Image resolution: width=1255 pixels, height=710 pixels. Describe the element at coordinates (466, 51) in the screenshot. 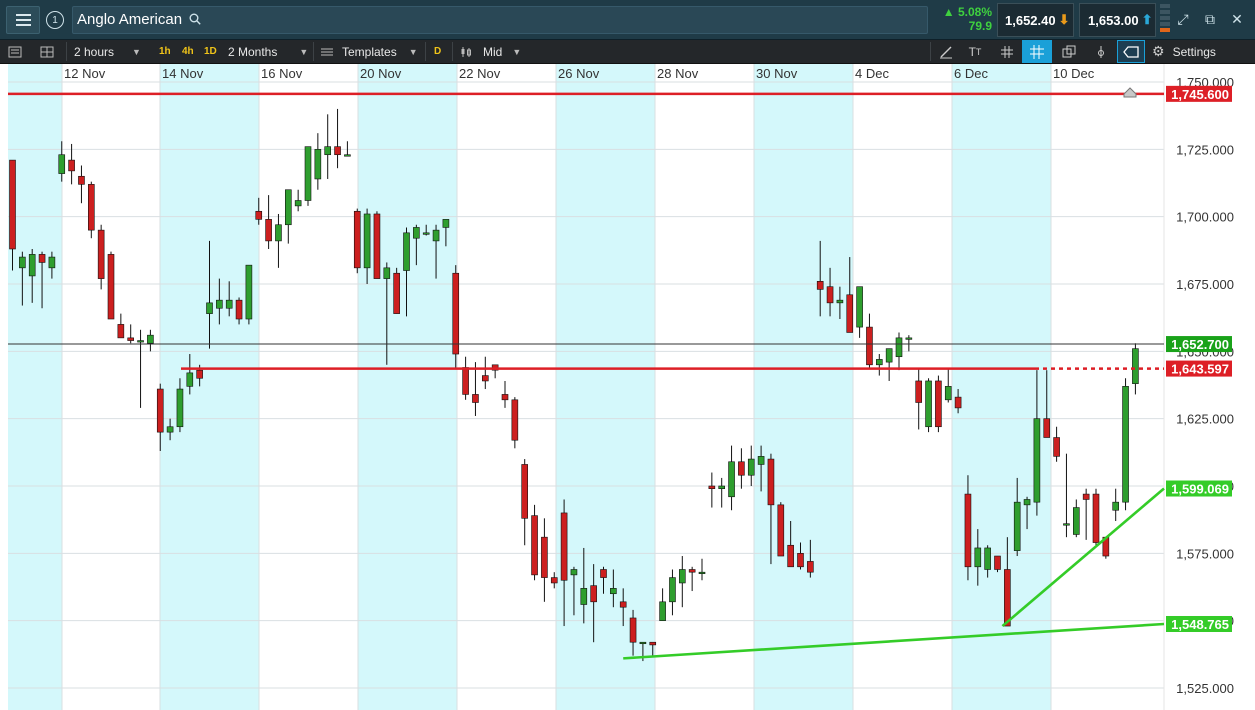

I see `candle-type-icon` at that location.